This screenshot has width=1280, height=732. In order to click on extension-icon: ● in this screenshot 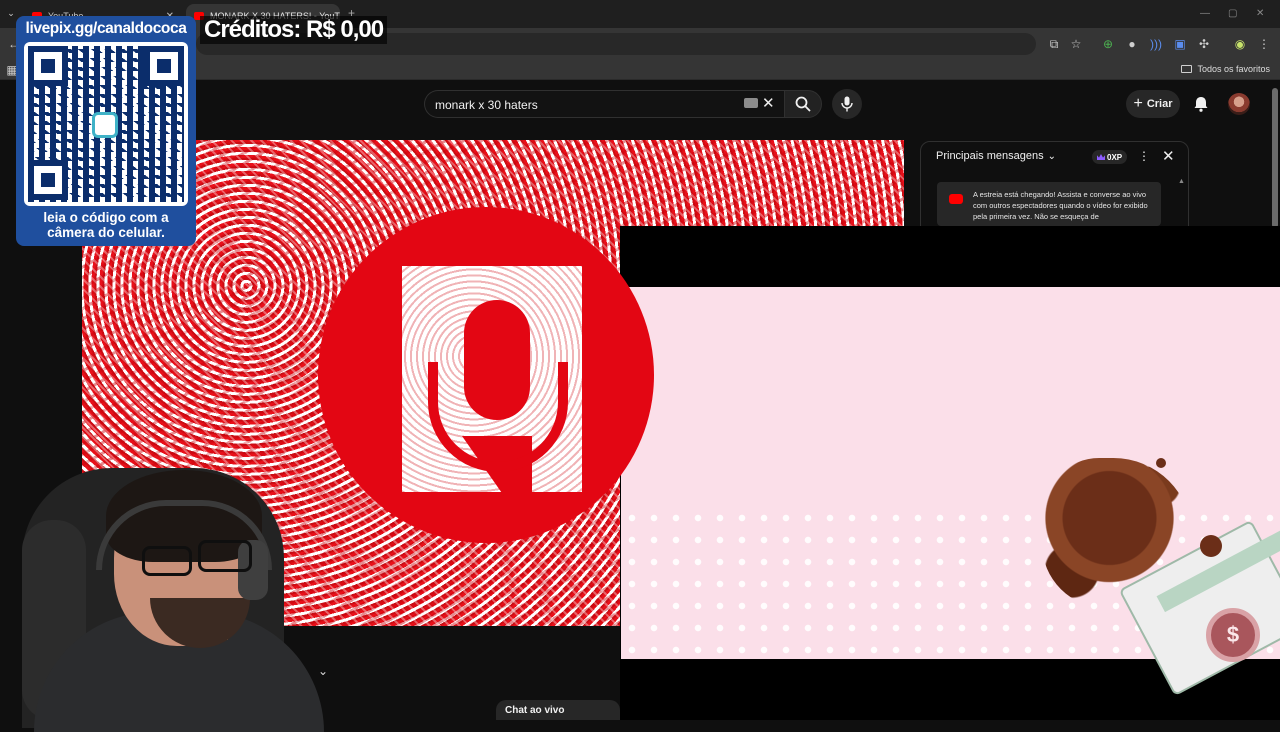, I will do `click(1132, 44)`.